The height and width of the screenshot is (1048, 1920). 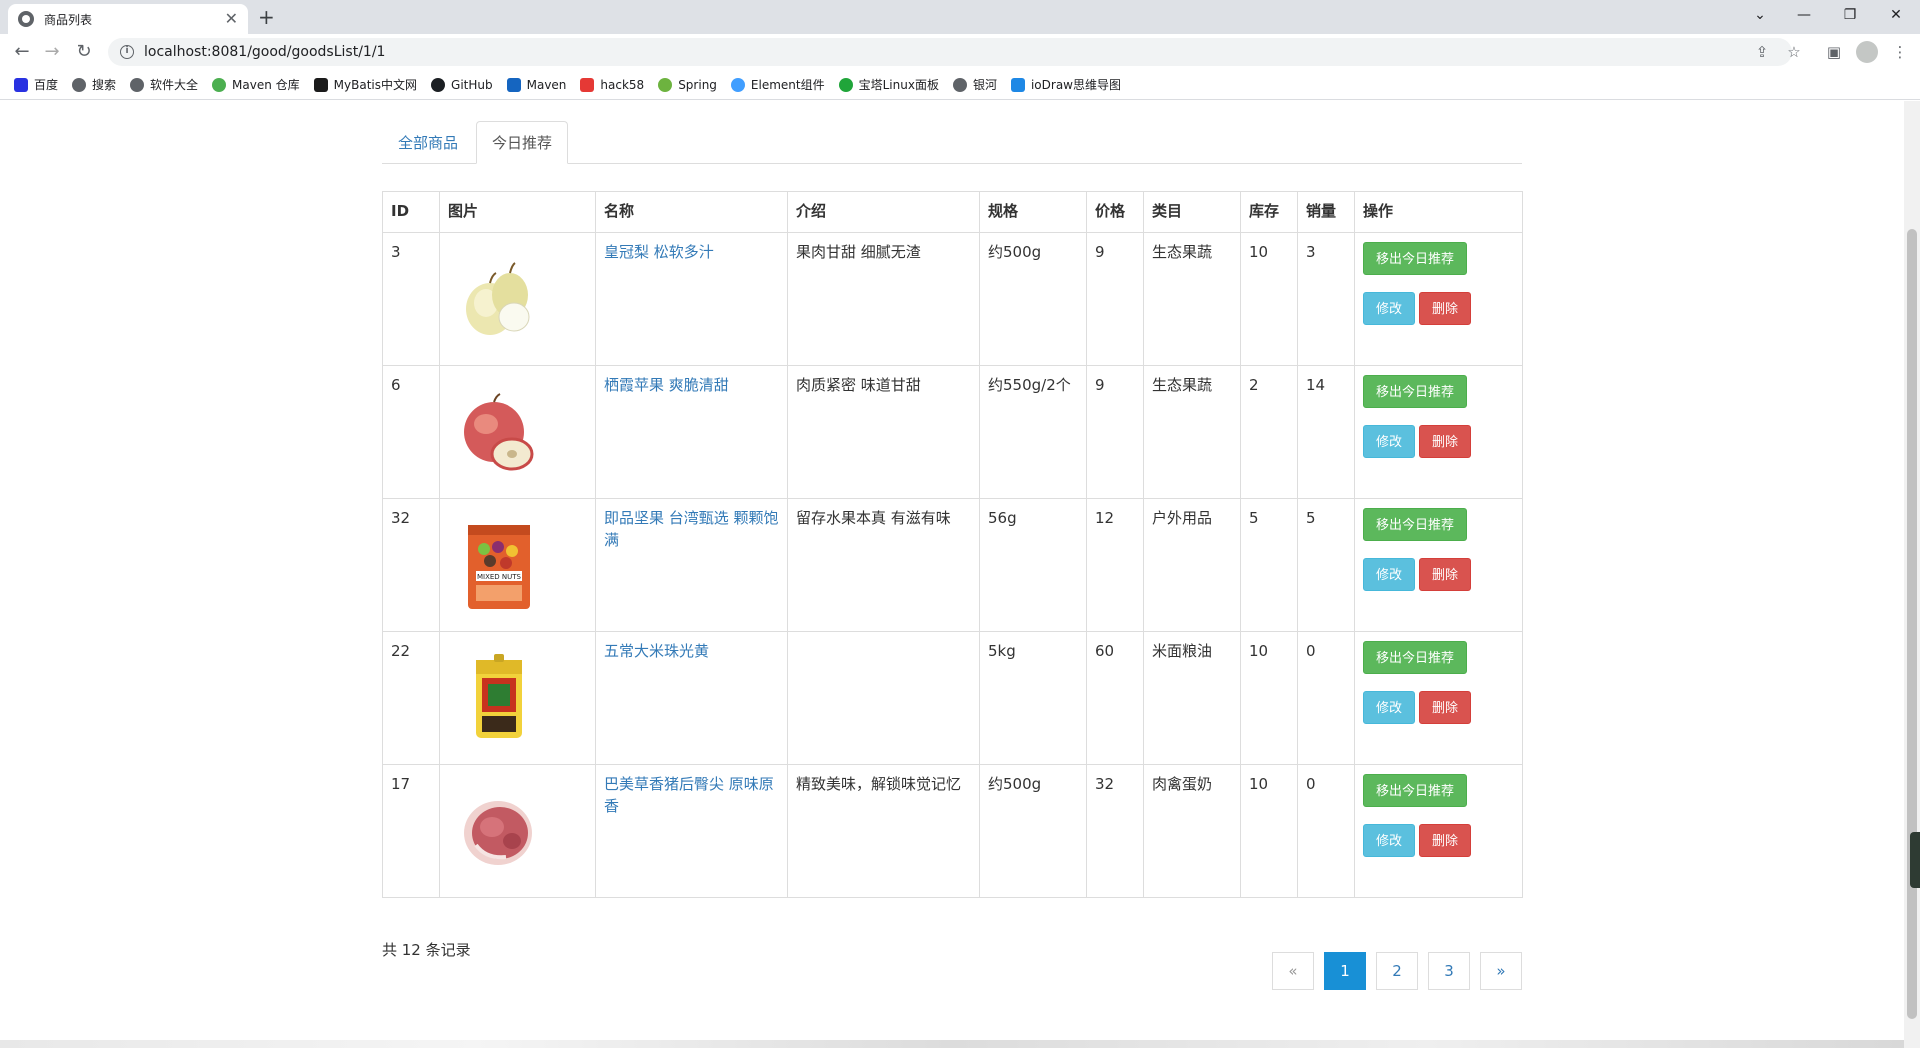 I want to click on bookmark-item: Element组件, so click(x=777, y=84).